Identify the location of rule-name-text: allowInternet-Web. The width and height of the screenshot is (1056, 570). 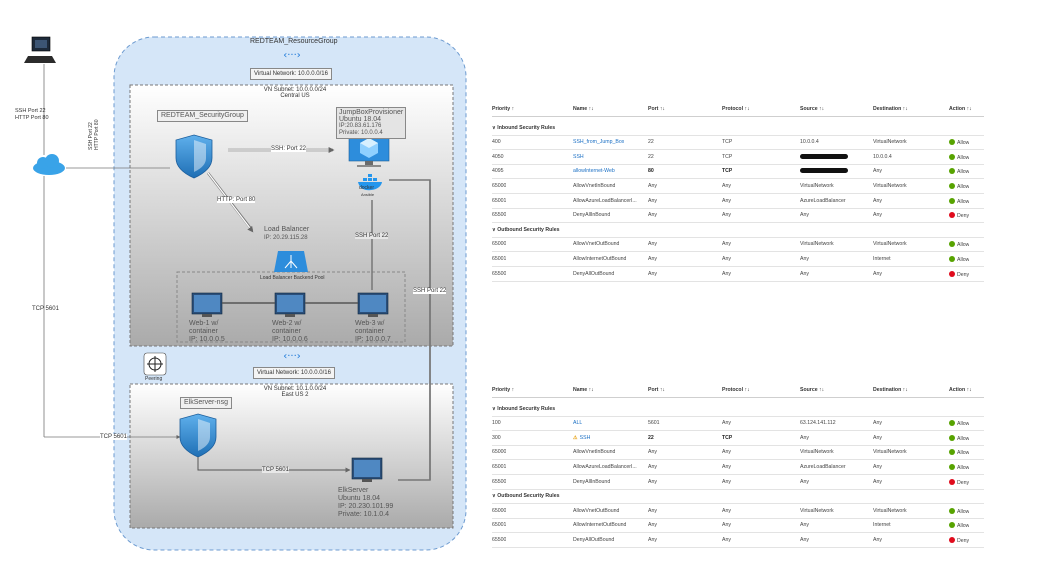
(594, 171).